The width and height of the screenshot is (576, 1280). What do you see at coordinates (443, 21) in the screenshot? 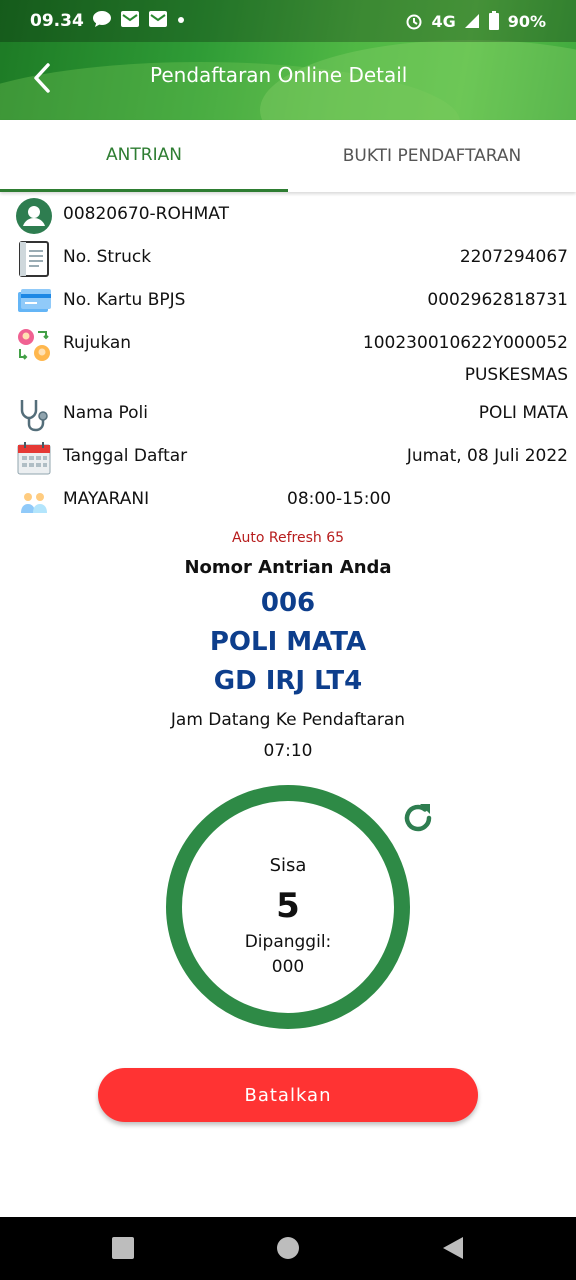
I see `network-type: 4G` at bounding box center [443, 21].